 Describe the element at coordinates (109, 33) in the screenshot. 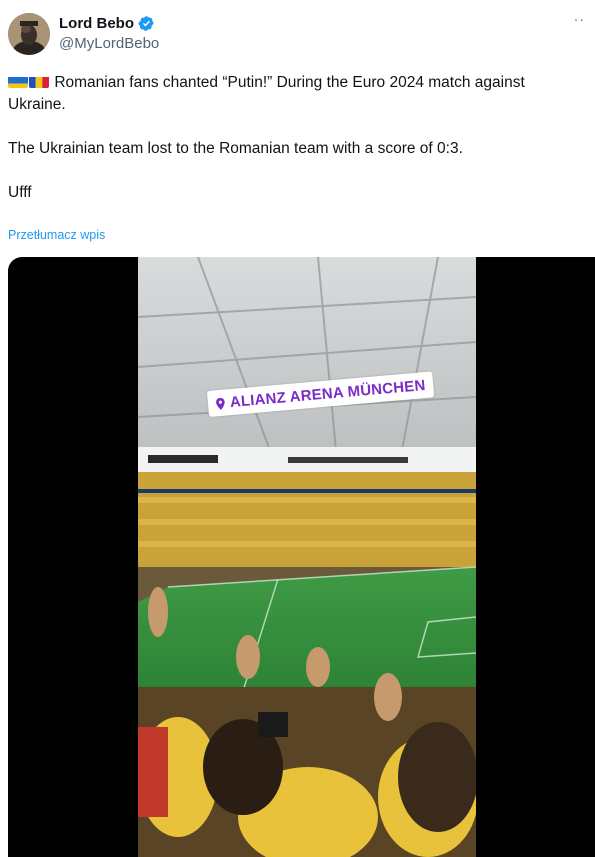

I see `author-block: Lord Bebo @MyLordBebo` at that location.